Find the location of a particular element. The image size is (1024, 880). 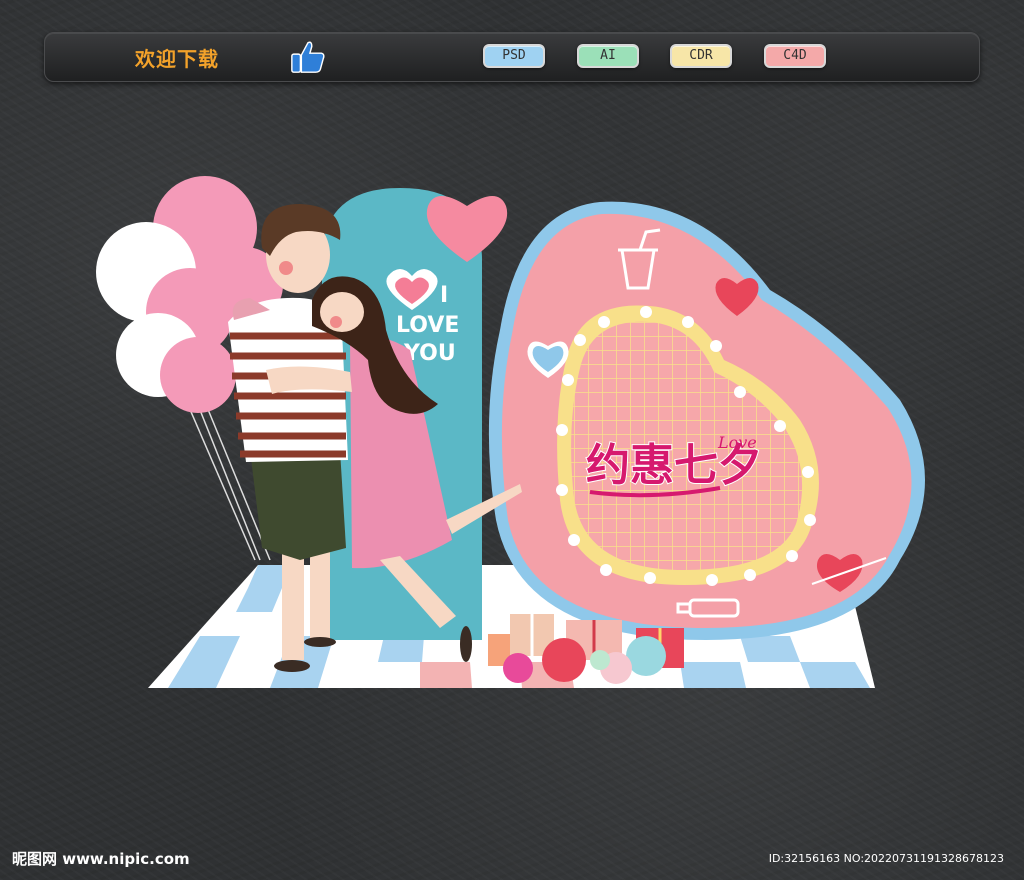

nipic-logo: 昵图网 www.nipic.com is located at coordinates (101, 859).